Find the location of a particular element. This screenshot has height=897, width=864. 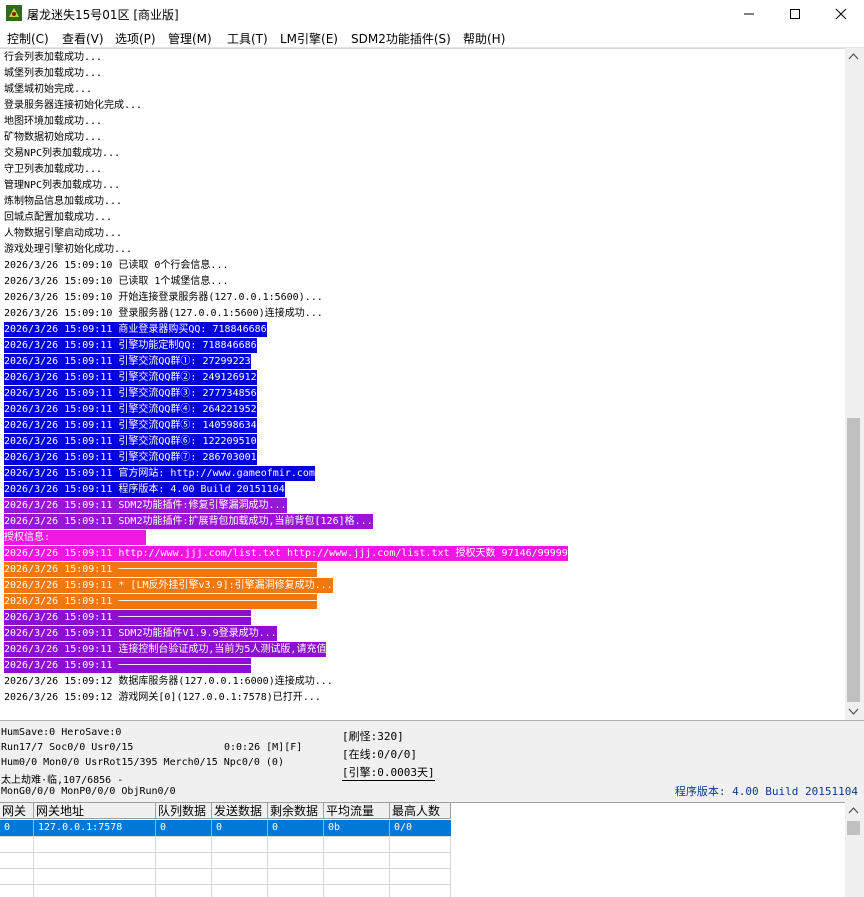

menu-view: 查看(V) is located at coordinates (83, 38).